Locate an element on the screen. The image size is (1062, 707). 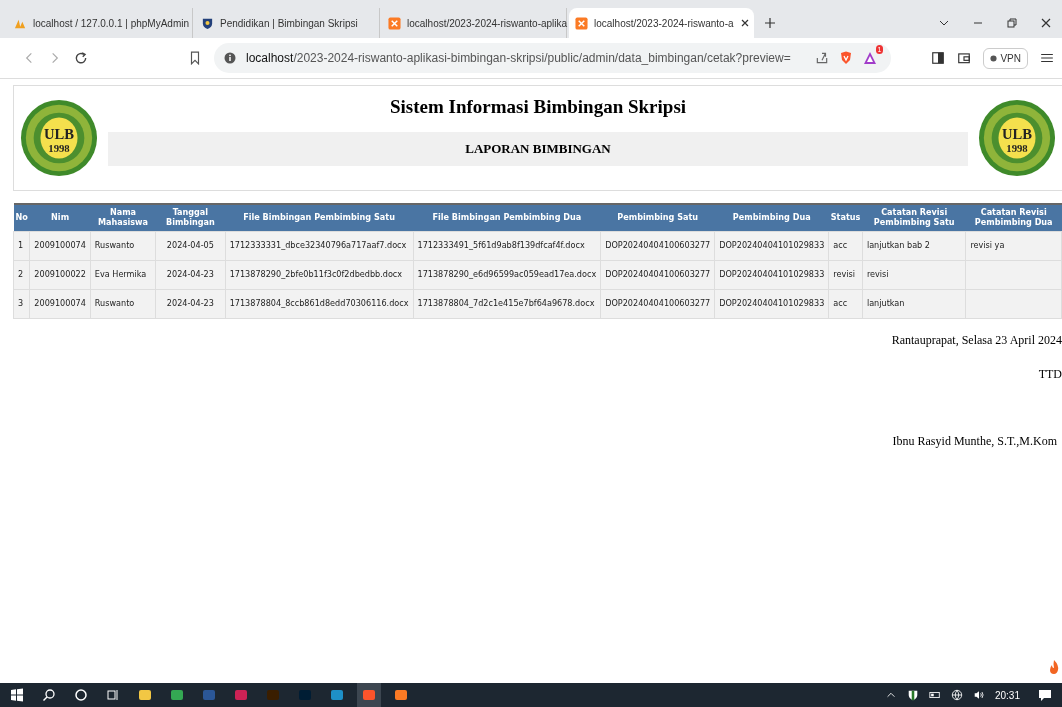
column-header: Pembimbing Satu is located at coordinates (657, 218).